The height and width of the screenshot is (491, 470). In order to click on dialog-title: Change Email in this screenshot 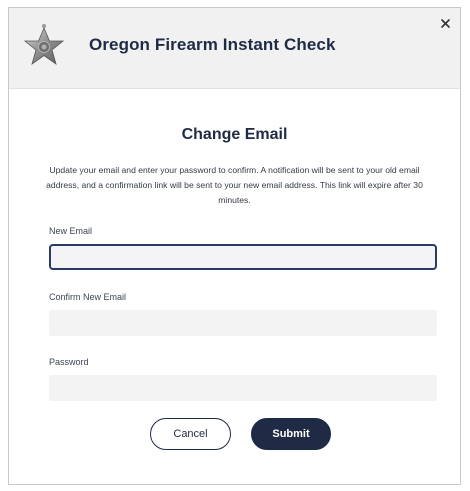, I will do `click(234, 134)`.